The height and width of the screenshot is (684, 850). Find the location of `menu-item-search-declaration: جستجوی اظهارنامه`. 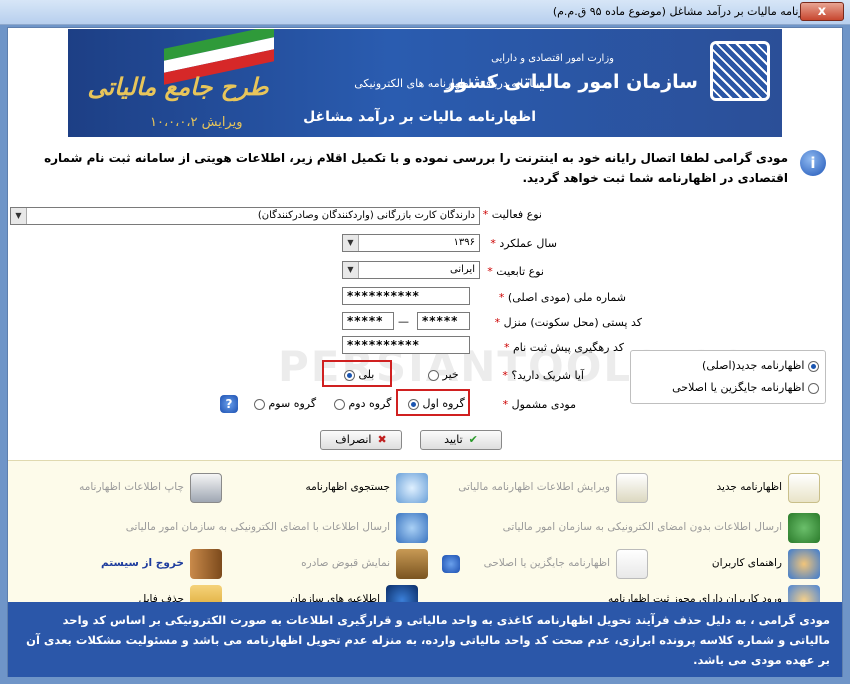

menu-item-search-declaration: جستجوی اظهارنامه is located at coordinates (363, 488).